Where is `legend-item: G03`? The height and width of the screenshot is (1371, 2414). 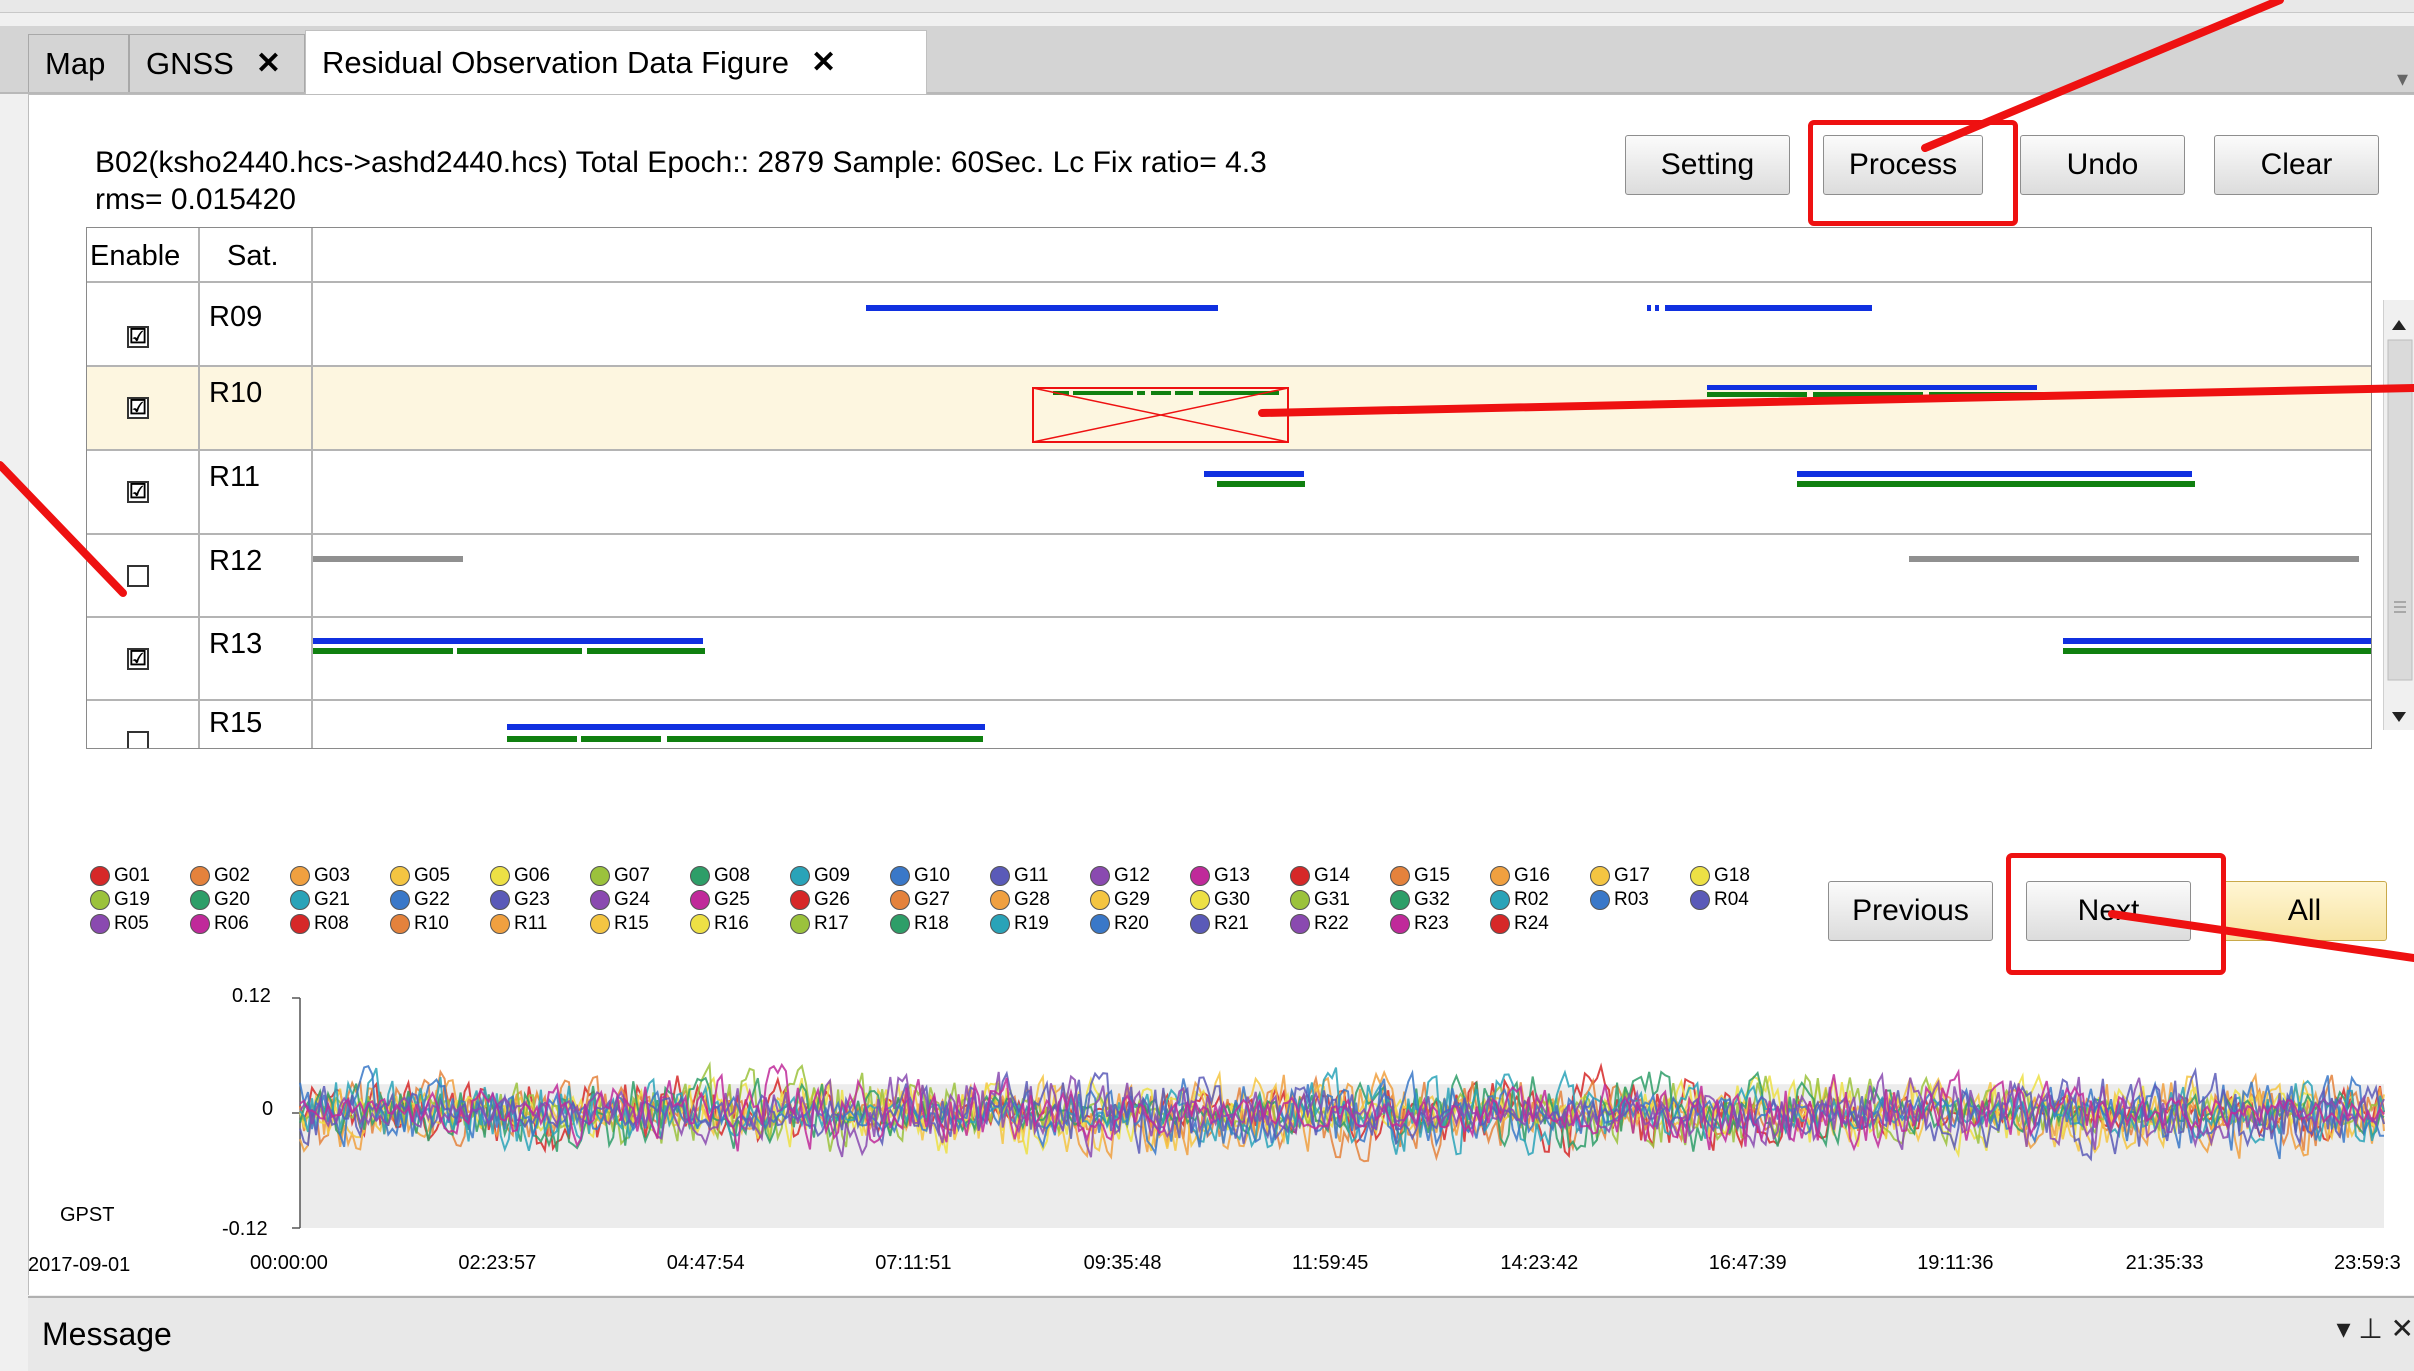 legend-item: G03 is located at coordinates (320, 876).